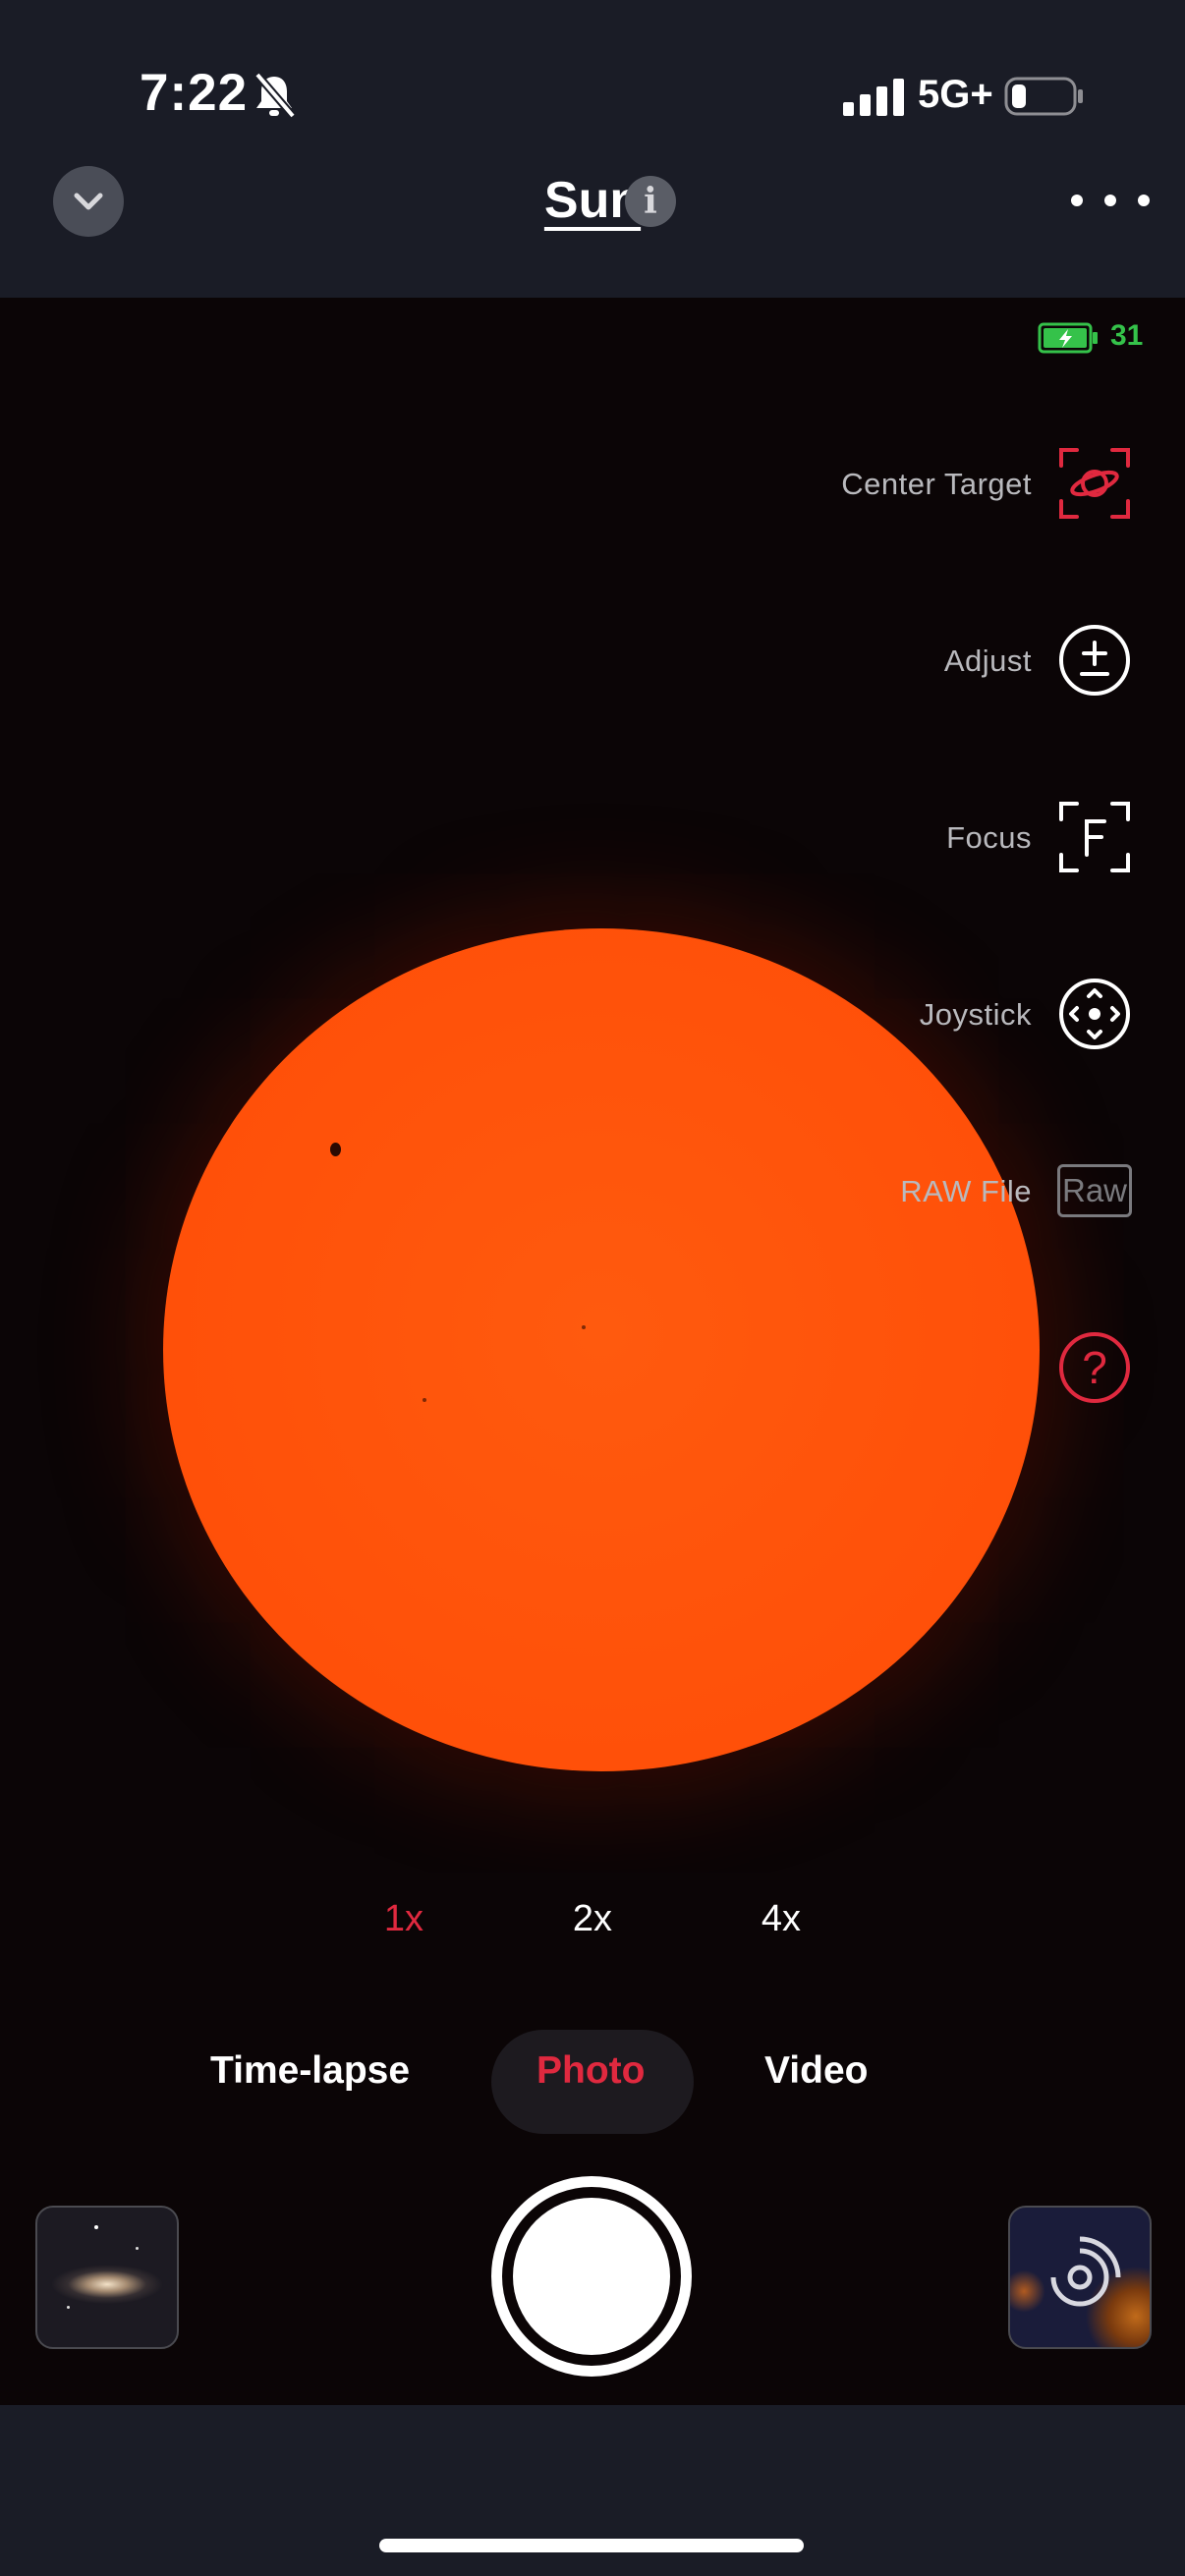  I want to click on zoom-4x-button: 4x, so click(781, 1919).